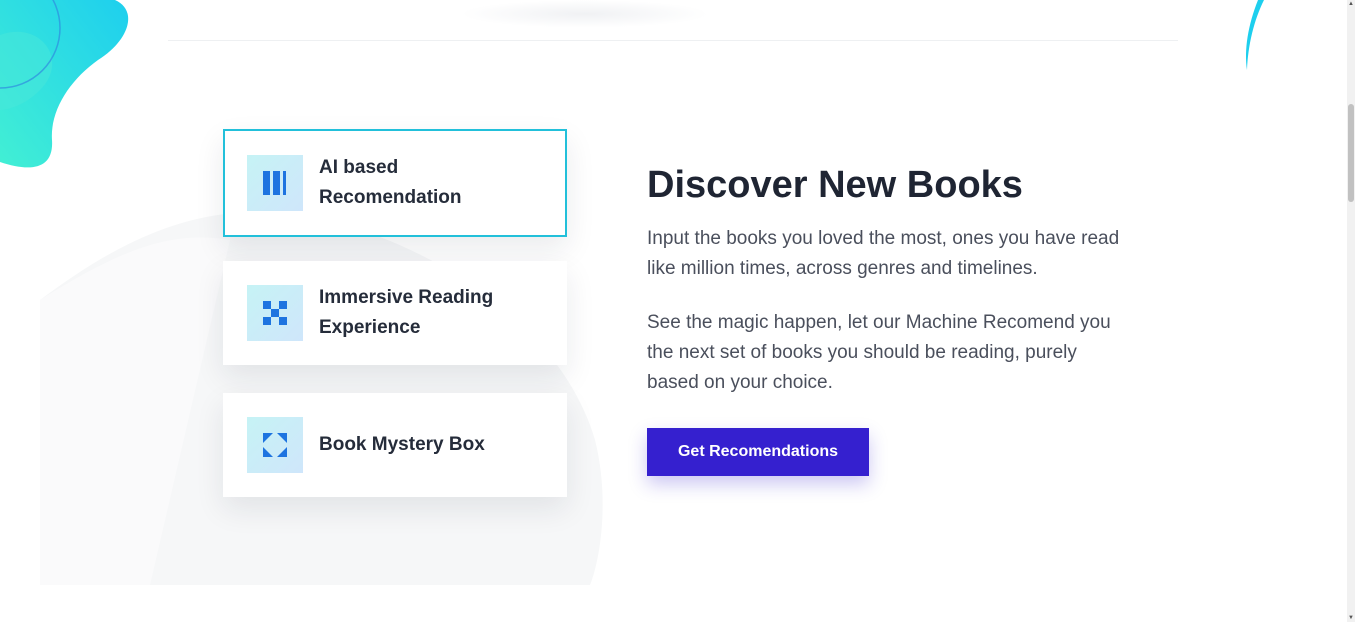 The width and height of the screenshot is (1355, 622). I want to click on checker-icon, so click(275, 313).